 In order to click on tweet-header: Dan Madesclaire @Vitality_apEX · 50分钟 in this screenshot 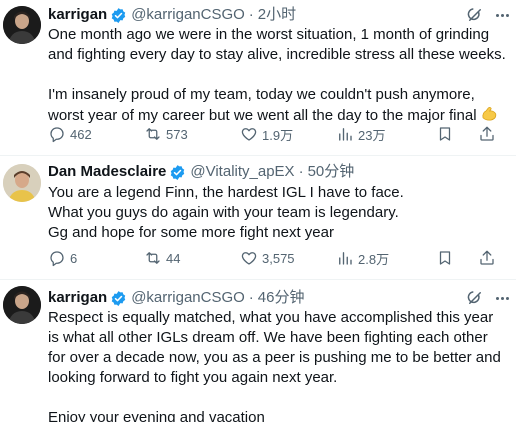, I will do `click(201, 172)`.